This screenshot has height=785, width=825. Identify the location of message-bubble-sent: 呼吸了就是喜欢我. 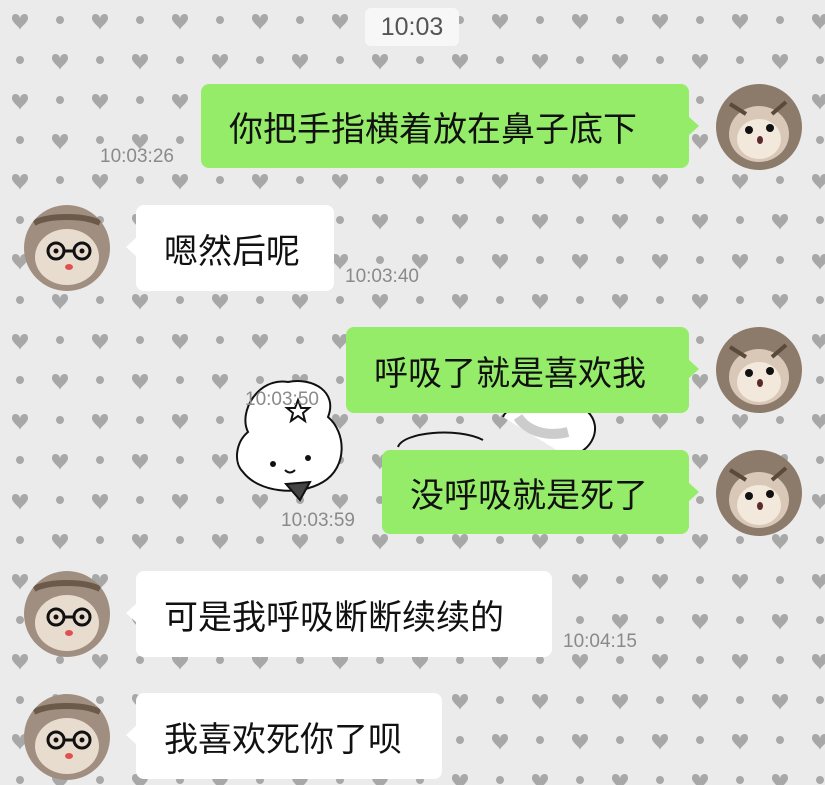
(522, 370).